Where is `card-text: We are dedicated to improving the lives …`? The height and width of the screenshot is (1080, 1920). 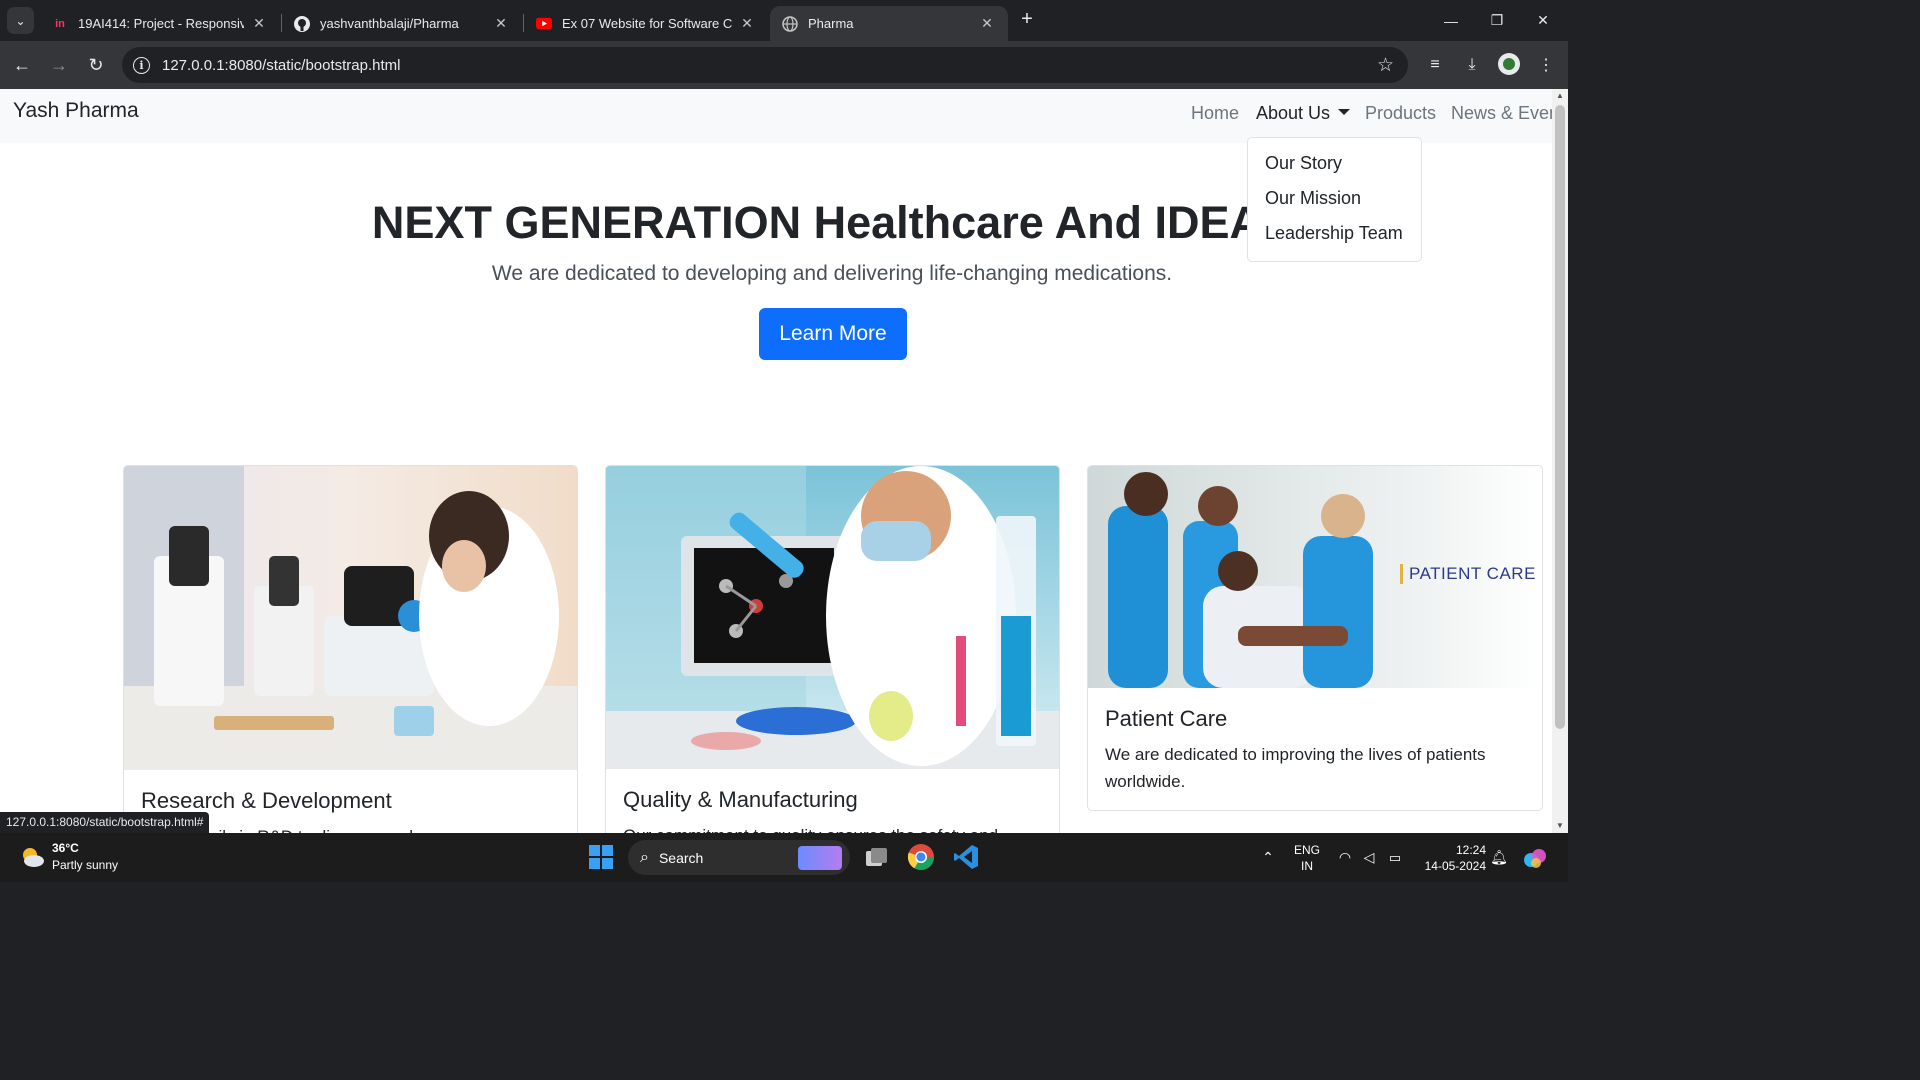 card-text: We are dedicated to improving the lives … is located at coordinates (1295, 768).